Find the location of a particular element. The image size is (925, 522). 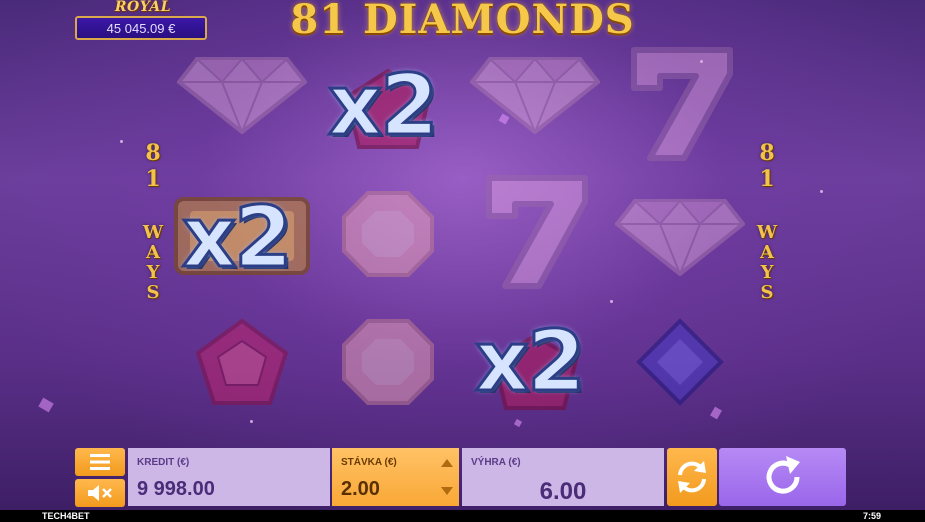

reel-1-symbol-ruby is located at coordinates (242, 362).